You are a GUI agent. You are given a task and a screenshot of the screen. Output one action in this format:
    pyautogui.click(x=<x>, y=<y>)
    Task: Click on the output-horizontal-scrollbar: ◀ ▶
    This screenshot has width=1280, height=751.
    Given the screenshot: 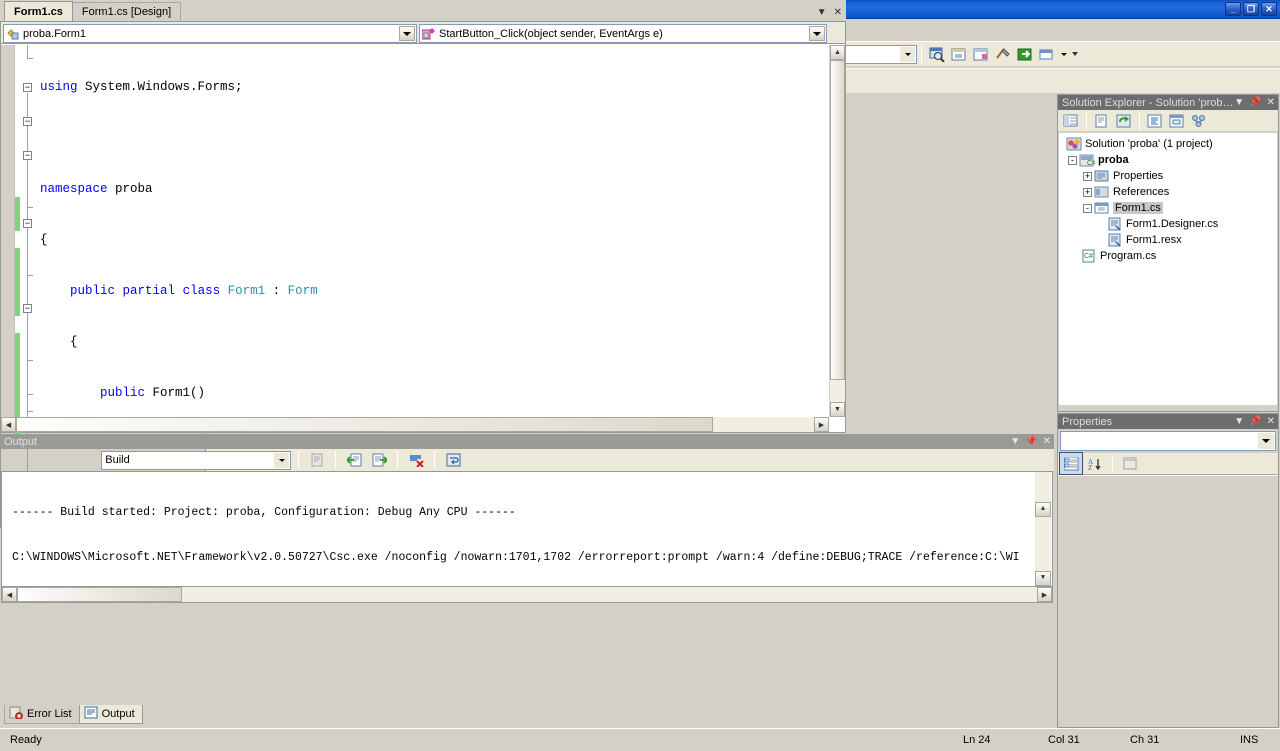 What is the action you would take?
    pyautogui.click(x=527, y=595)
    